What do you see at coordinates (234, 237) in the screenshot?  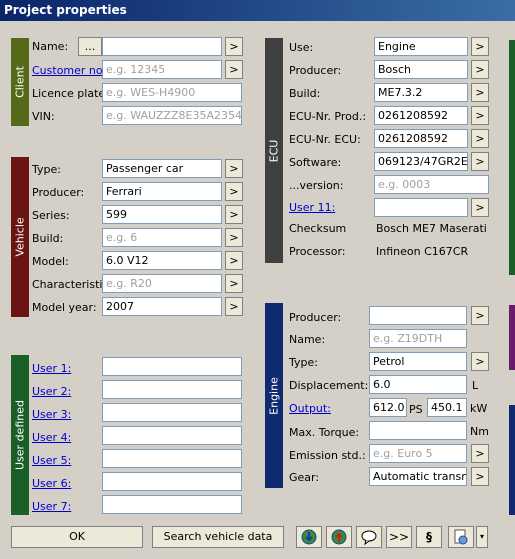 I see `vehicle-build-arrow-button: >` at bounding box center [234, 237].